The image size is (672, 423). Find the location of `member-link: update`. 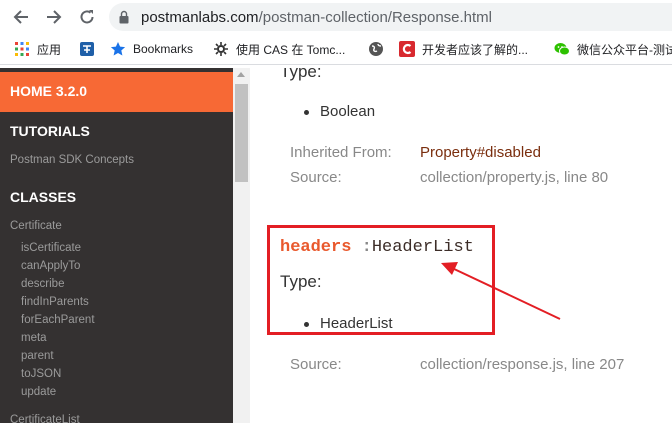

member-link: update is located at coordinates (38, 392).